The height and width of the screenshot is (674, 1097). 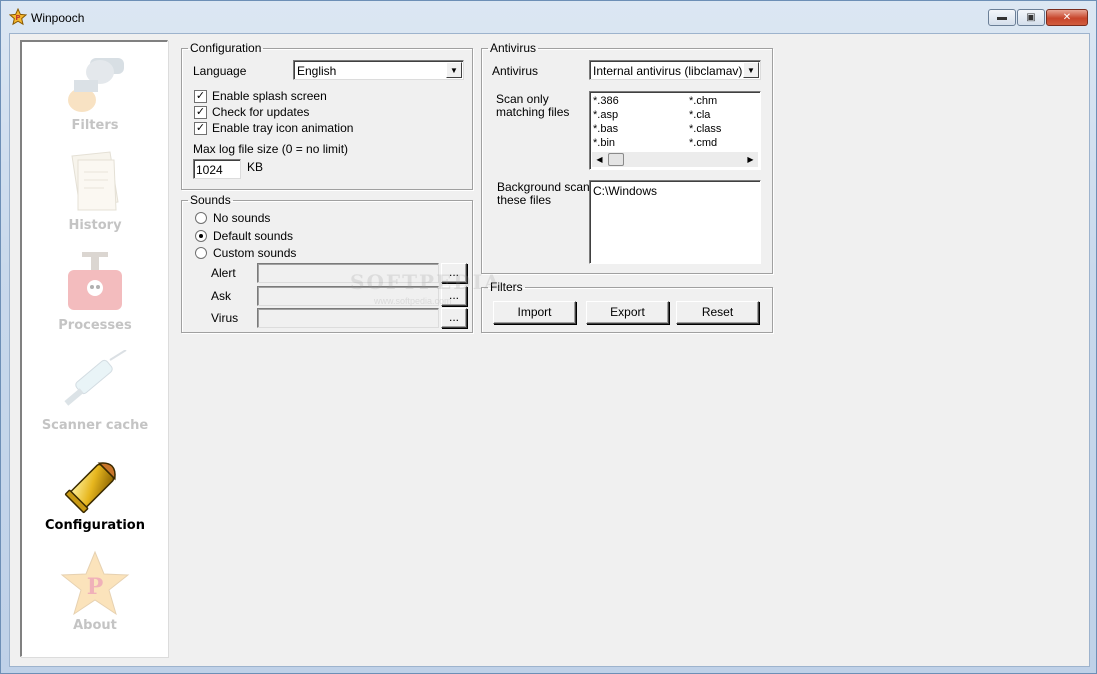 I want to click on max-log-unit: KB, so click(x=255, y=167).